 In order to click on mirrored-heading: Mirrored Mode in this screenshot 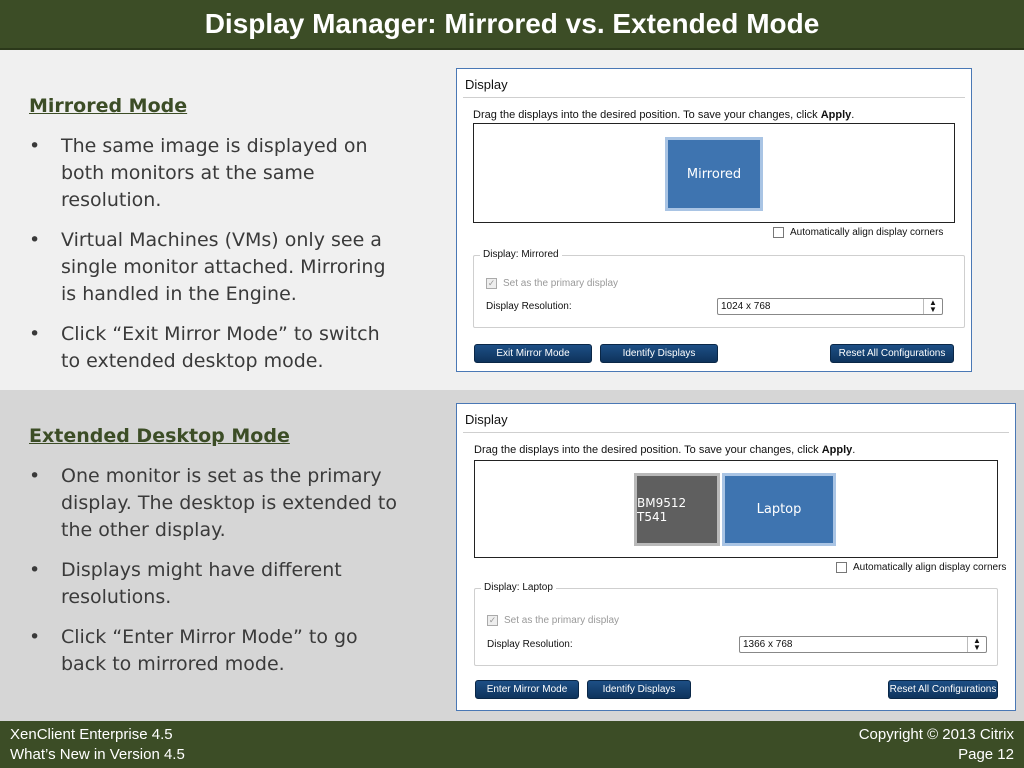, I will do `click(108, 106)`.